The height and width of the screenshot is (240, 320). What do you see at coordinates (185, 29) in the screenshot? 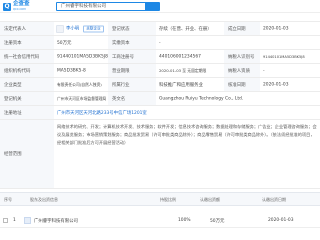
I see `status-value: 存续（在营、开业、在册）` at bounding box center [185, 29].